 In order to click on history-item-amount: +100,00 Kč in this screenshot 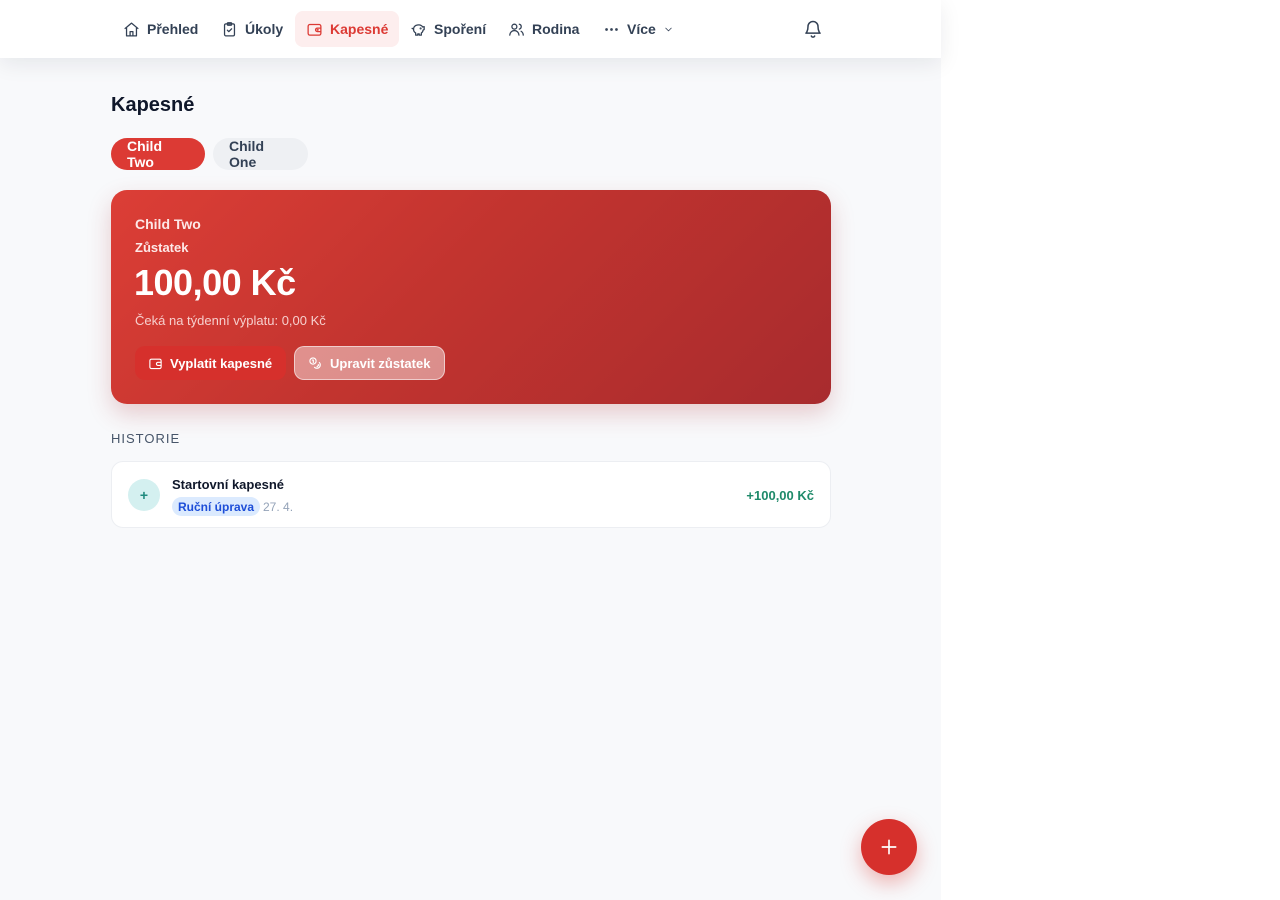, I will do `click(780, 495)`.